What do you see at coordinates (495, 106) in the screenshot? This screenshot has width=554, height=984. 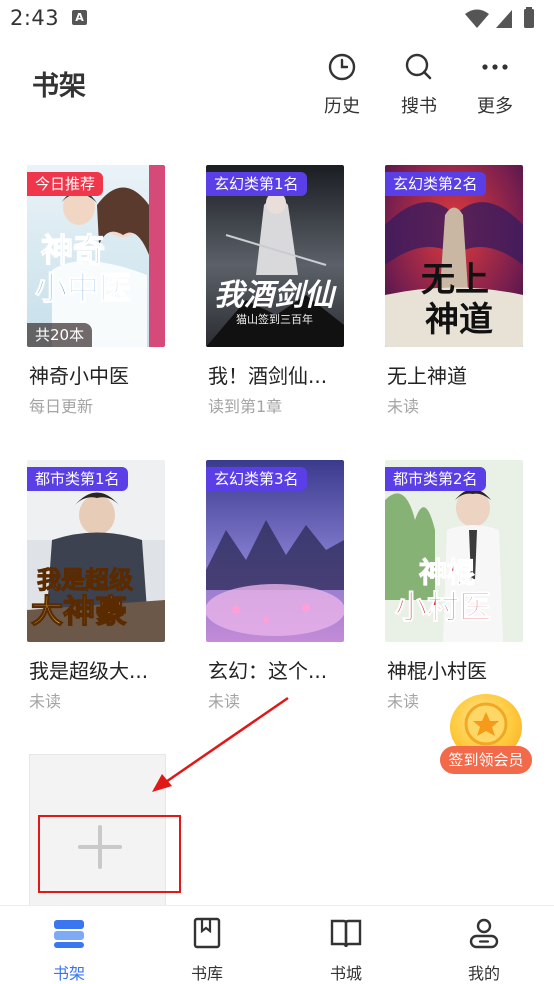 I see `more-label: 更多` at bounding box center [495, 106].